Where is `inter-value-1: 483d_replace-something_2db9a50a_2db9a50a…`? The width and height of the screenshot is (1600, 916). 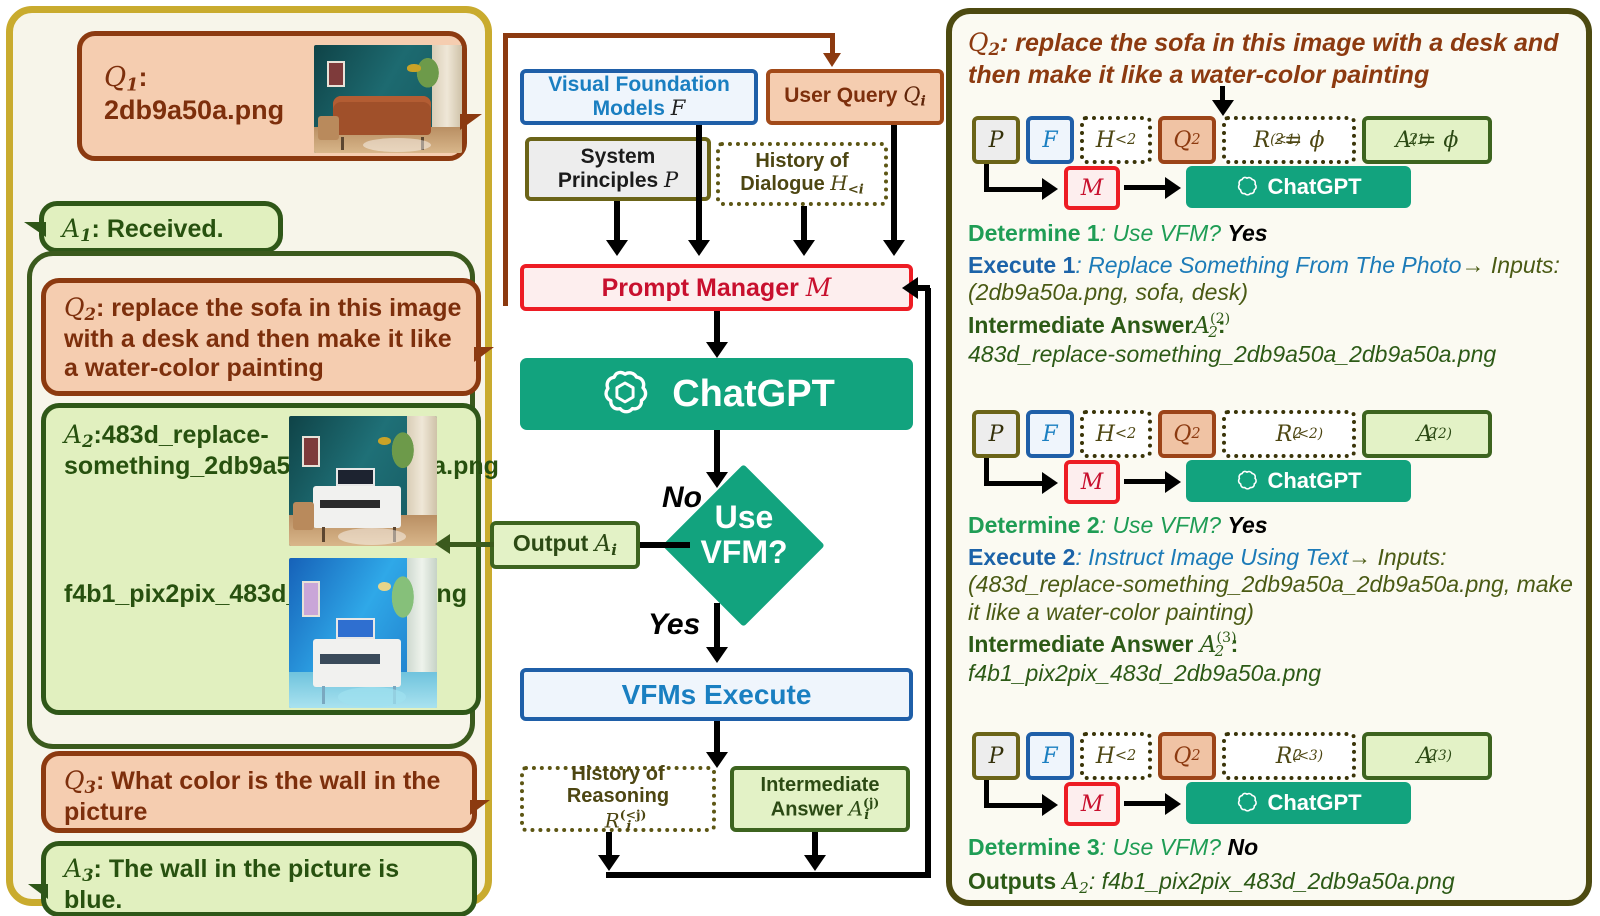 inter-value-1: 483d_replace-something_2db9a50a_2db9a50a… is located at coordinates (1232, 353).